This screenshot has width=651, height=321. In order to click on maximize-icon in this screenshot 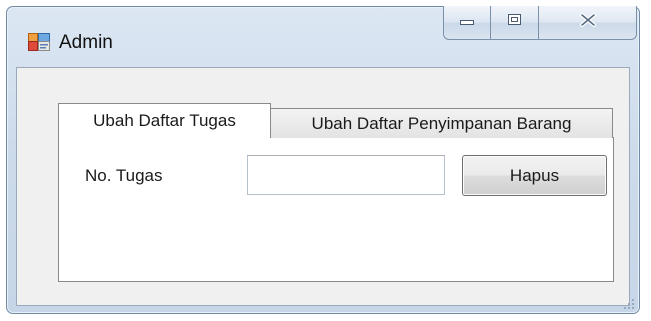, I will do `click(515, 22)`.